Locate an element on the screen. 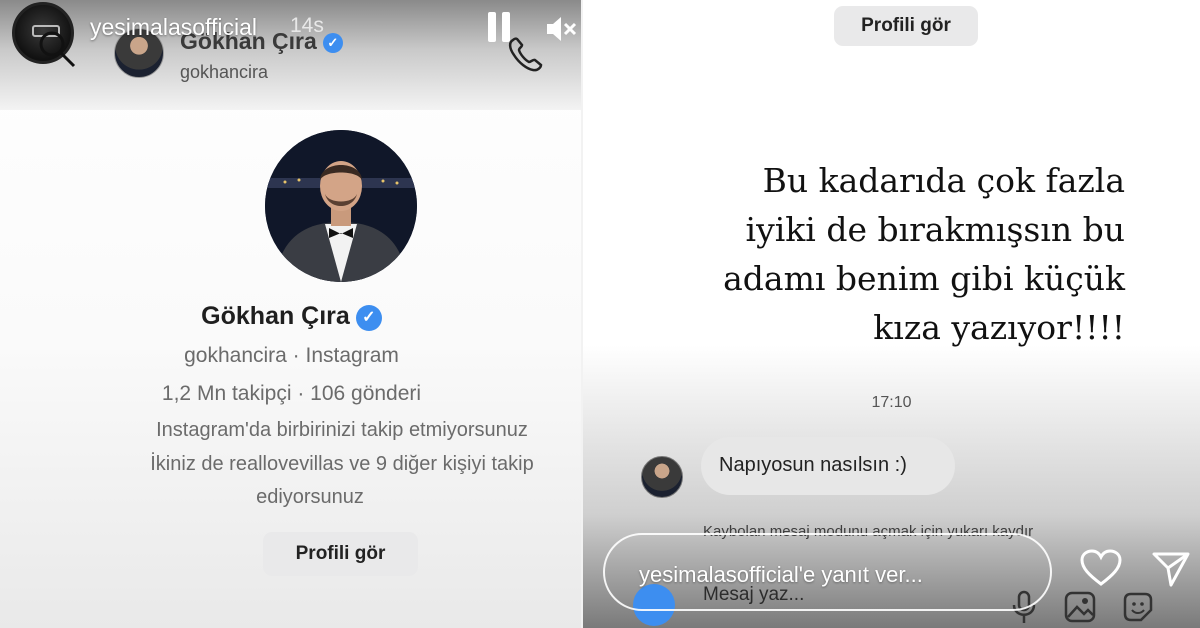 Image resolution: width=1200 pixels, height=628 pixels. gallery-icon is located at coordinates (1080, 607).